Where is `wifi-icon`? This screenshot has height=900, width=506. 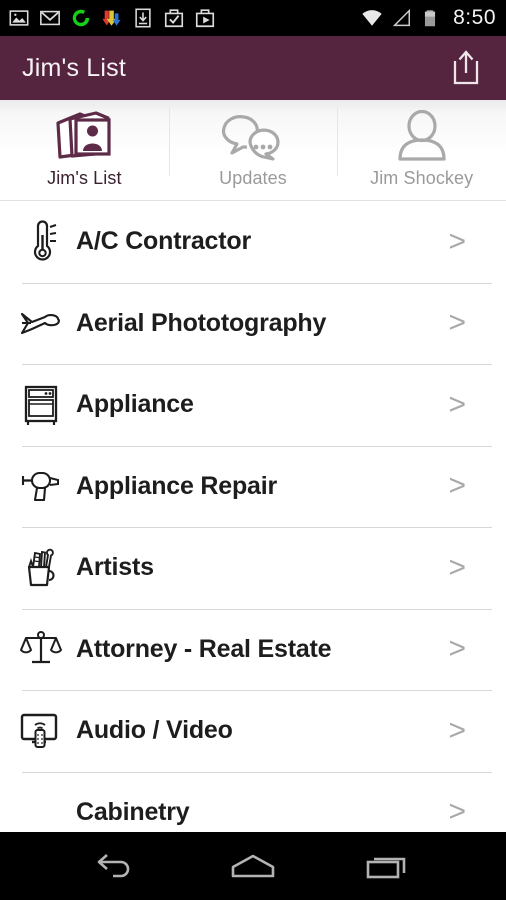
wifi-icon is located at coordinates (372, 18).